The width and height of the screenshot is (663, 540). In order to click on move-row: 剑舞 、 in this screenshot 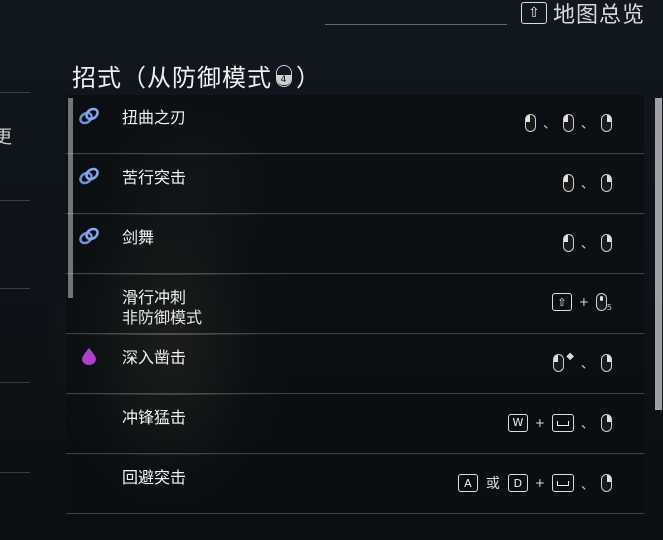, I will do `click(355, 244)`.